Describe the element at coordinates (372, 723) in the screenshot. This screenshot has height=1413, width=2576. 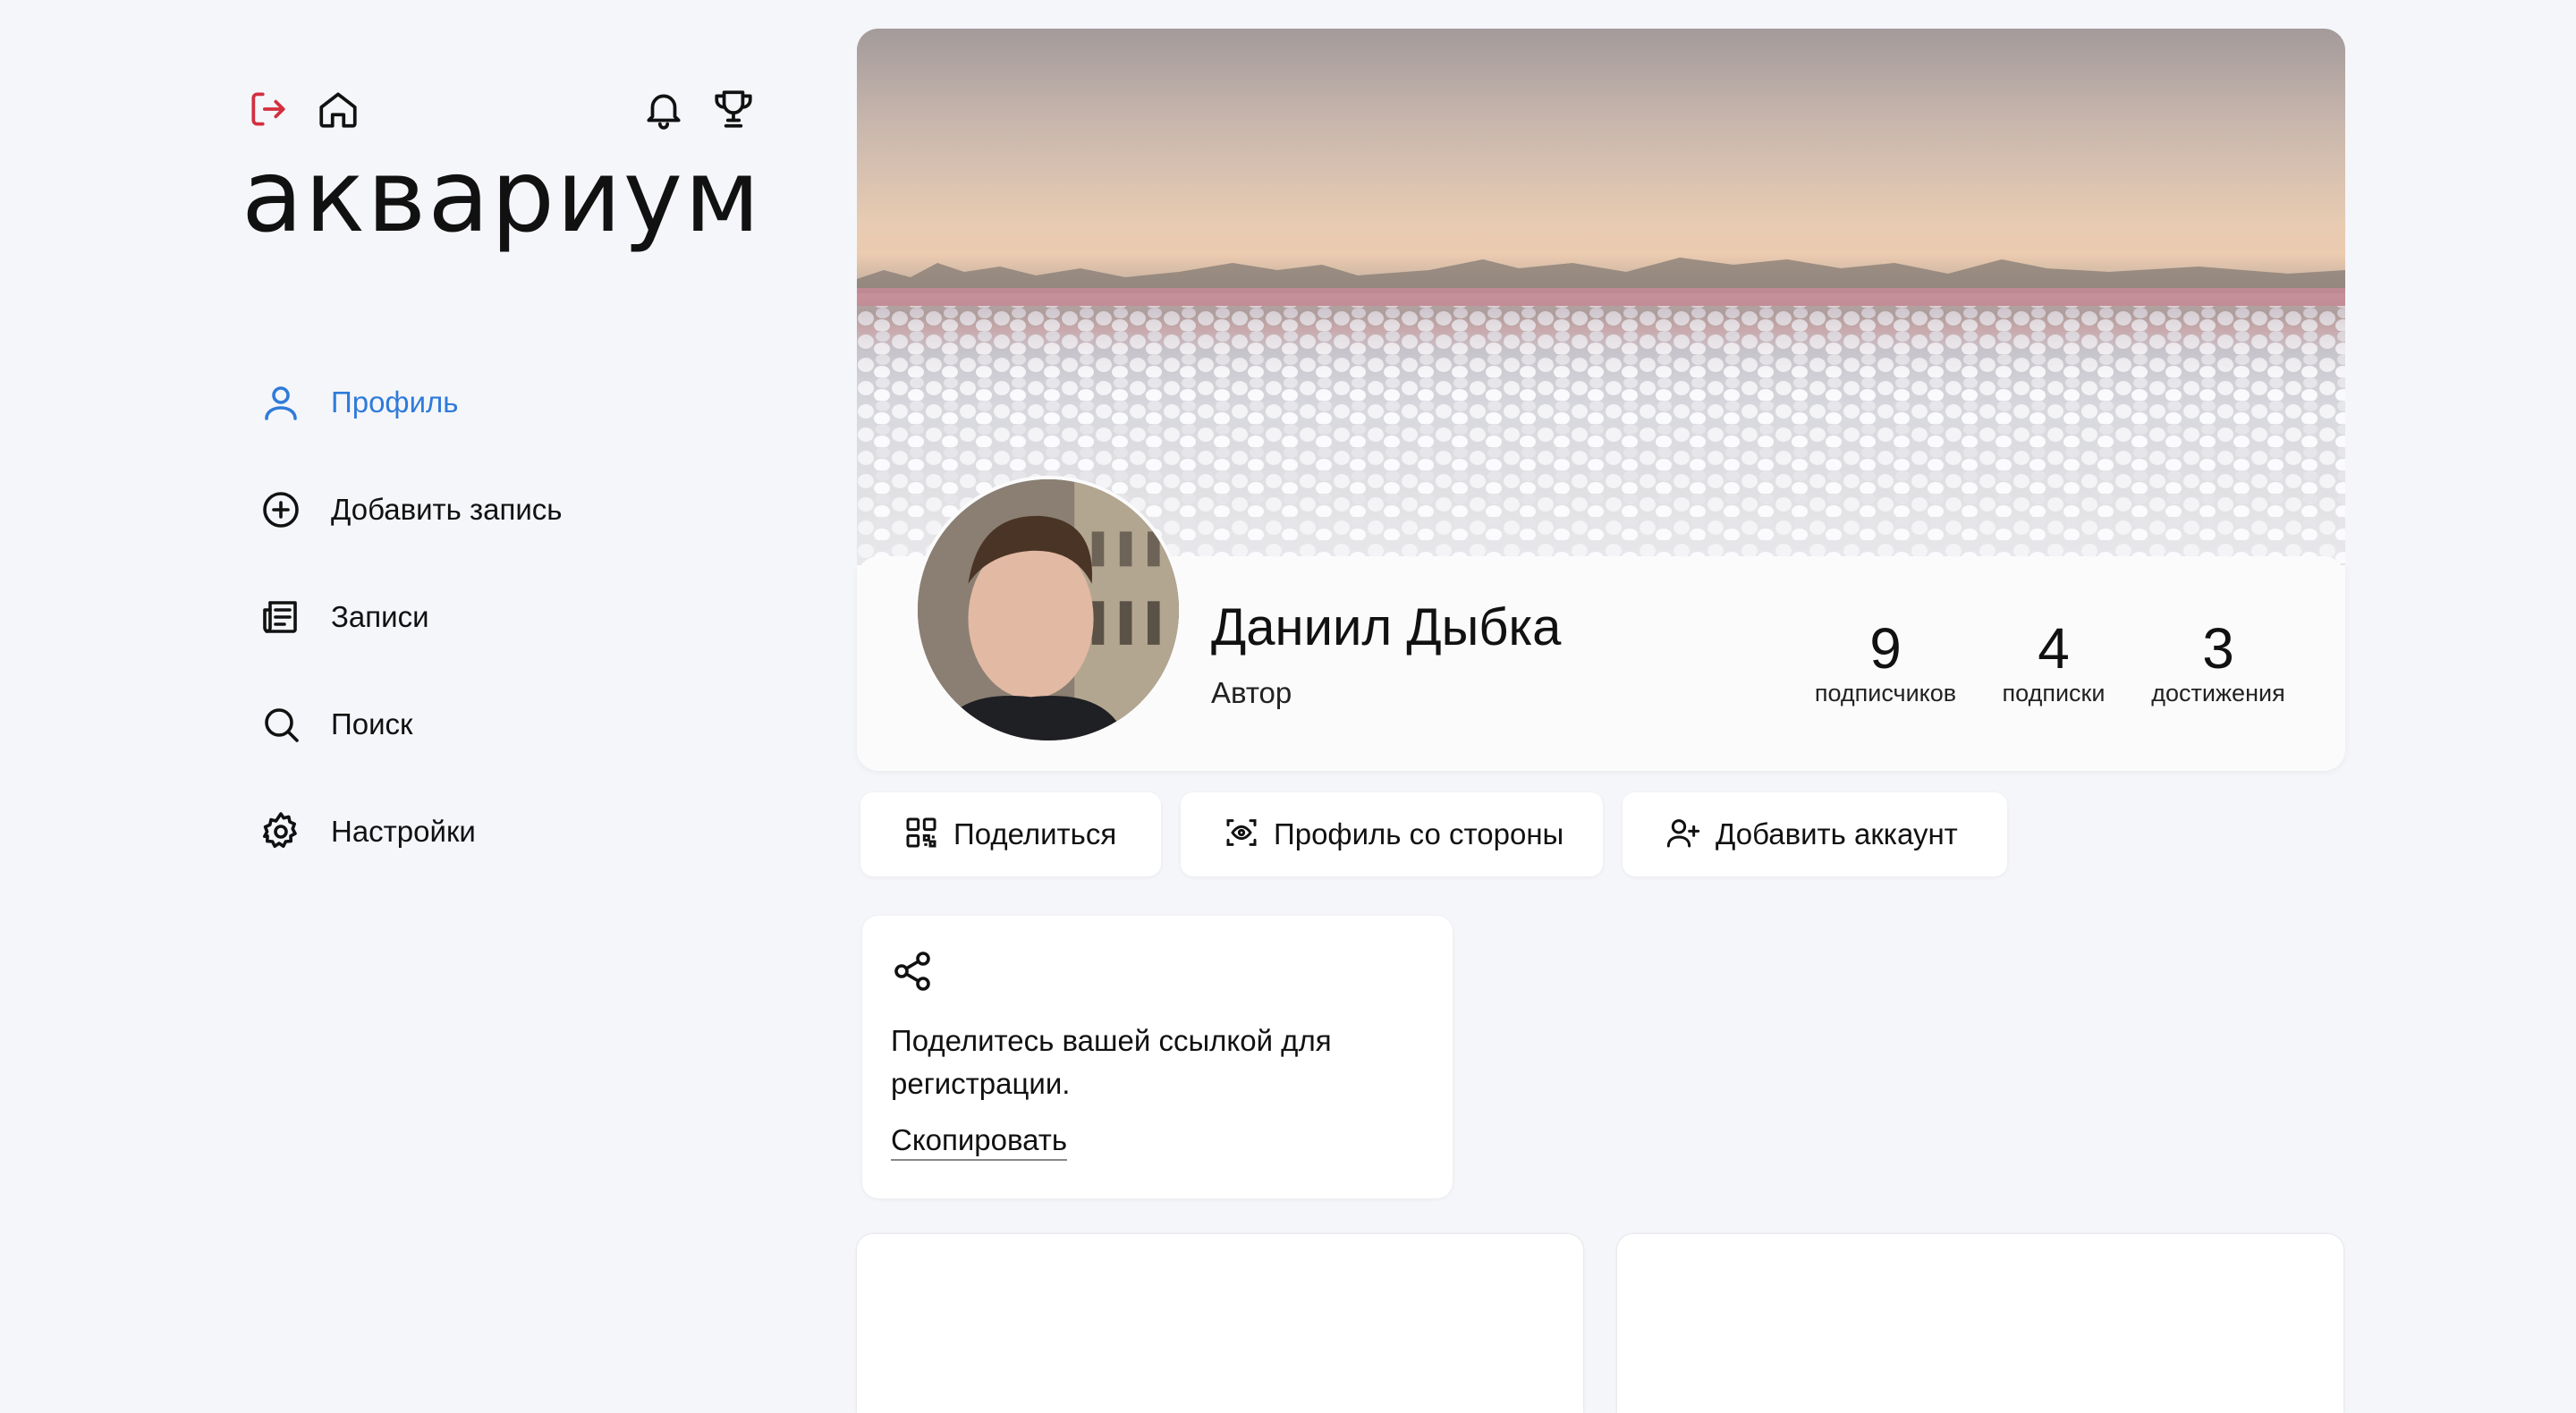
I see `sidebar-item-label: Поиск` at that location.